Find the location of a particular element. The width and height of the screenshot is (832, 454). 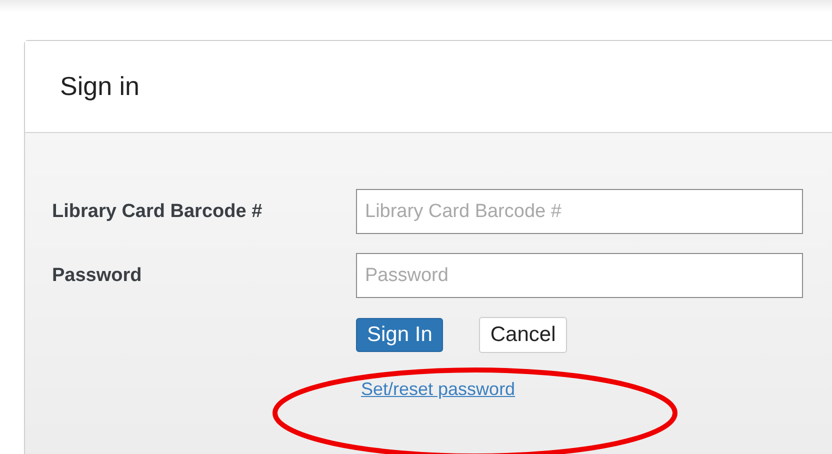

reset-password-link: Set/reset password is located at coordinates (438, 389).